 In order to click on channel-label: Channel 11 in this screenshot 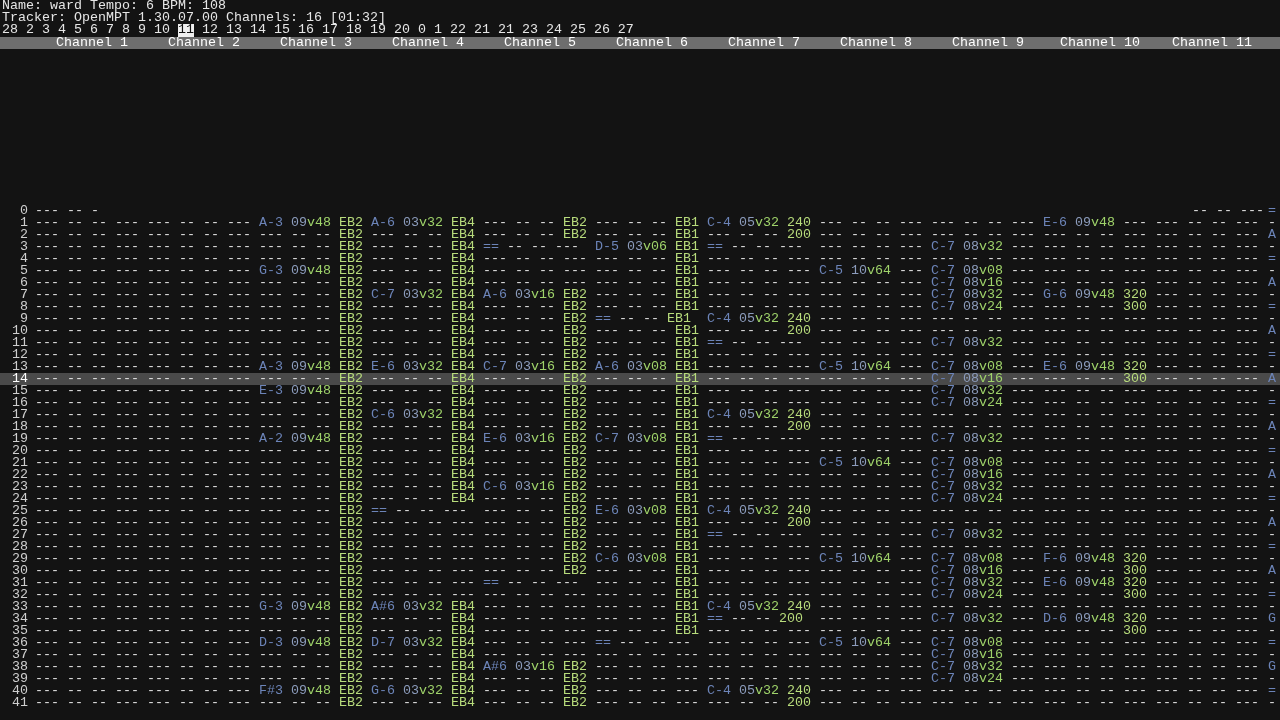, I will do `click(1212, 43)`.